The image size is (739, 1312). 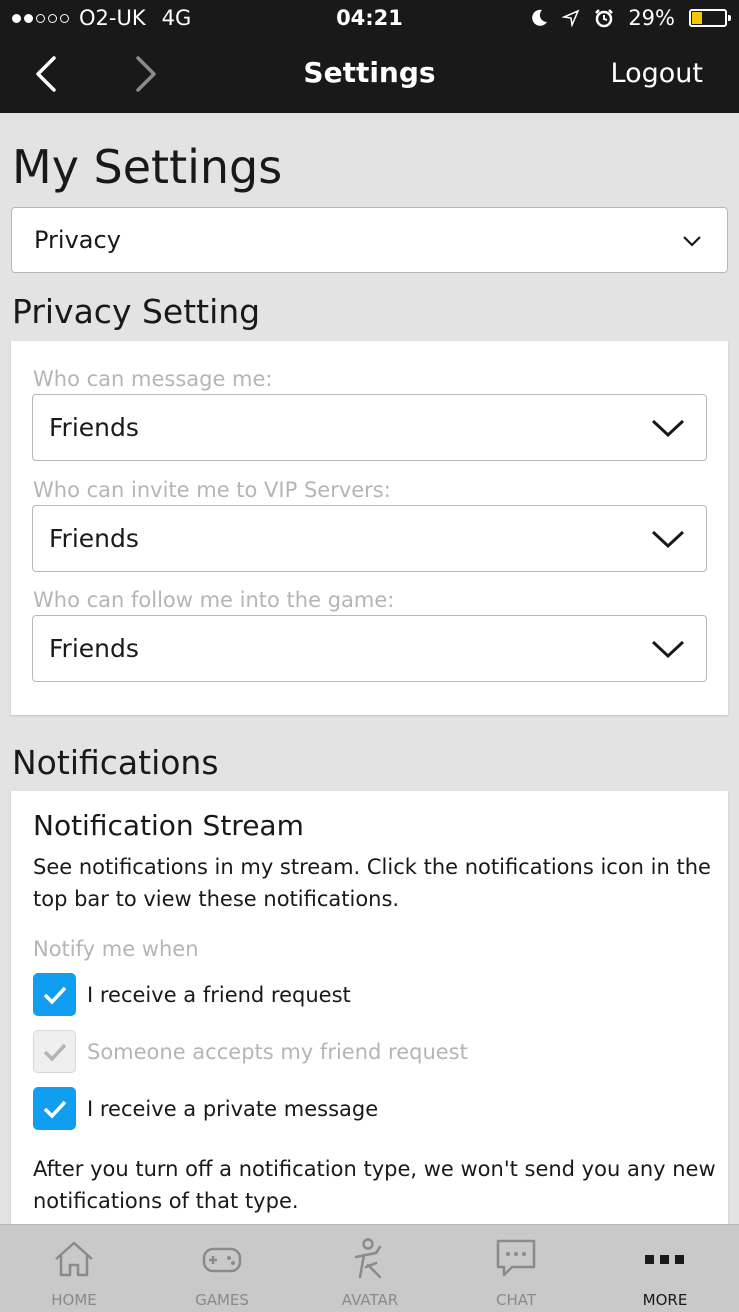 I want to click on private-message-option: I receive a private message, so click(x=205, y=1108).